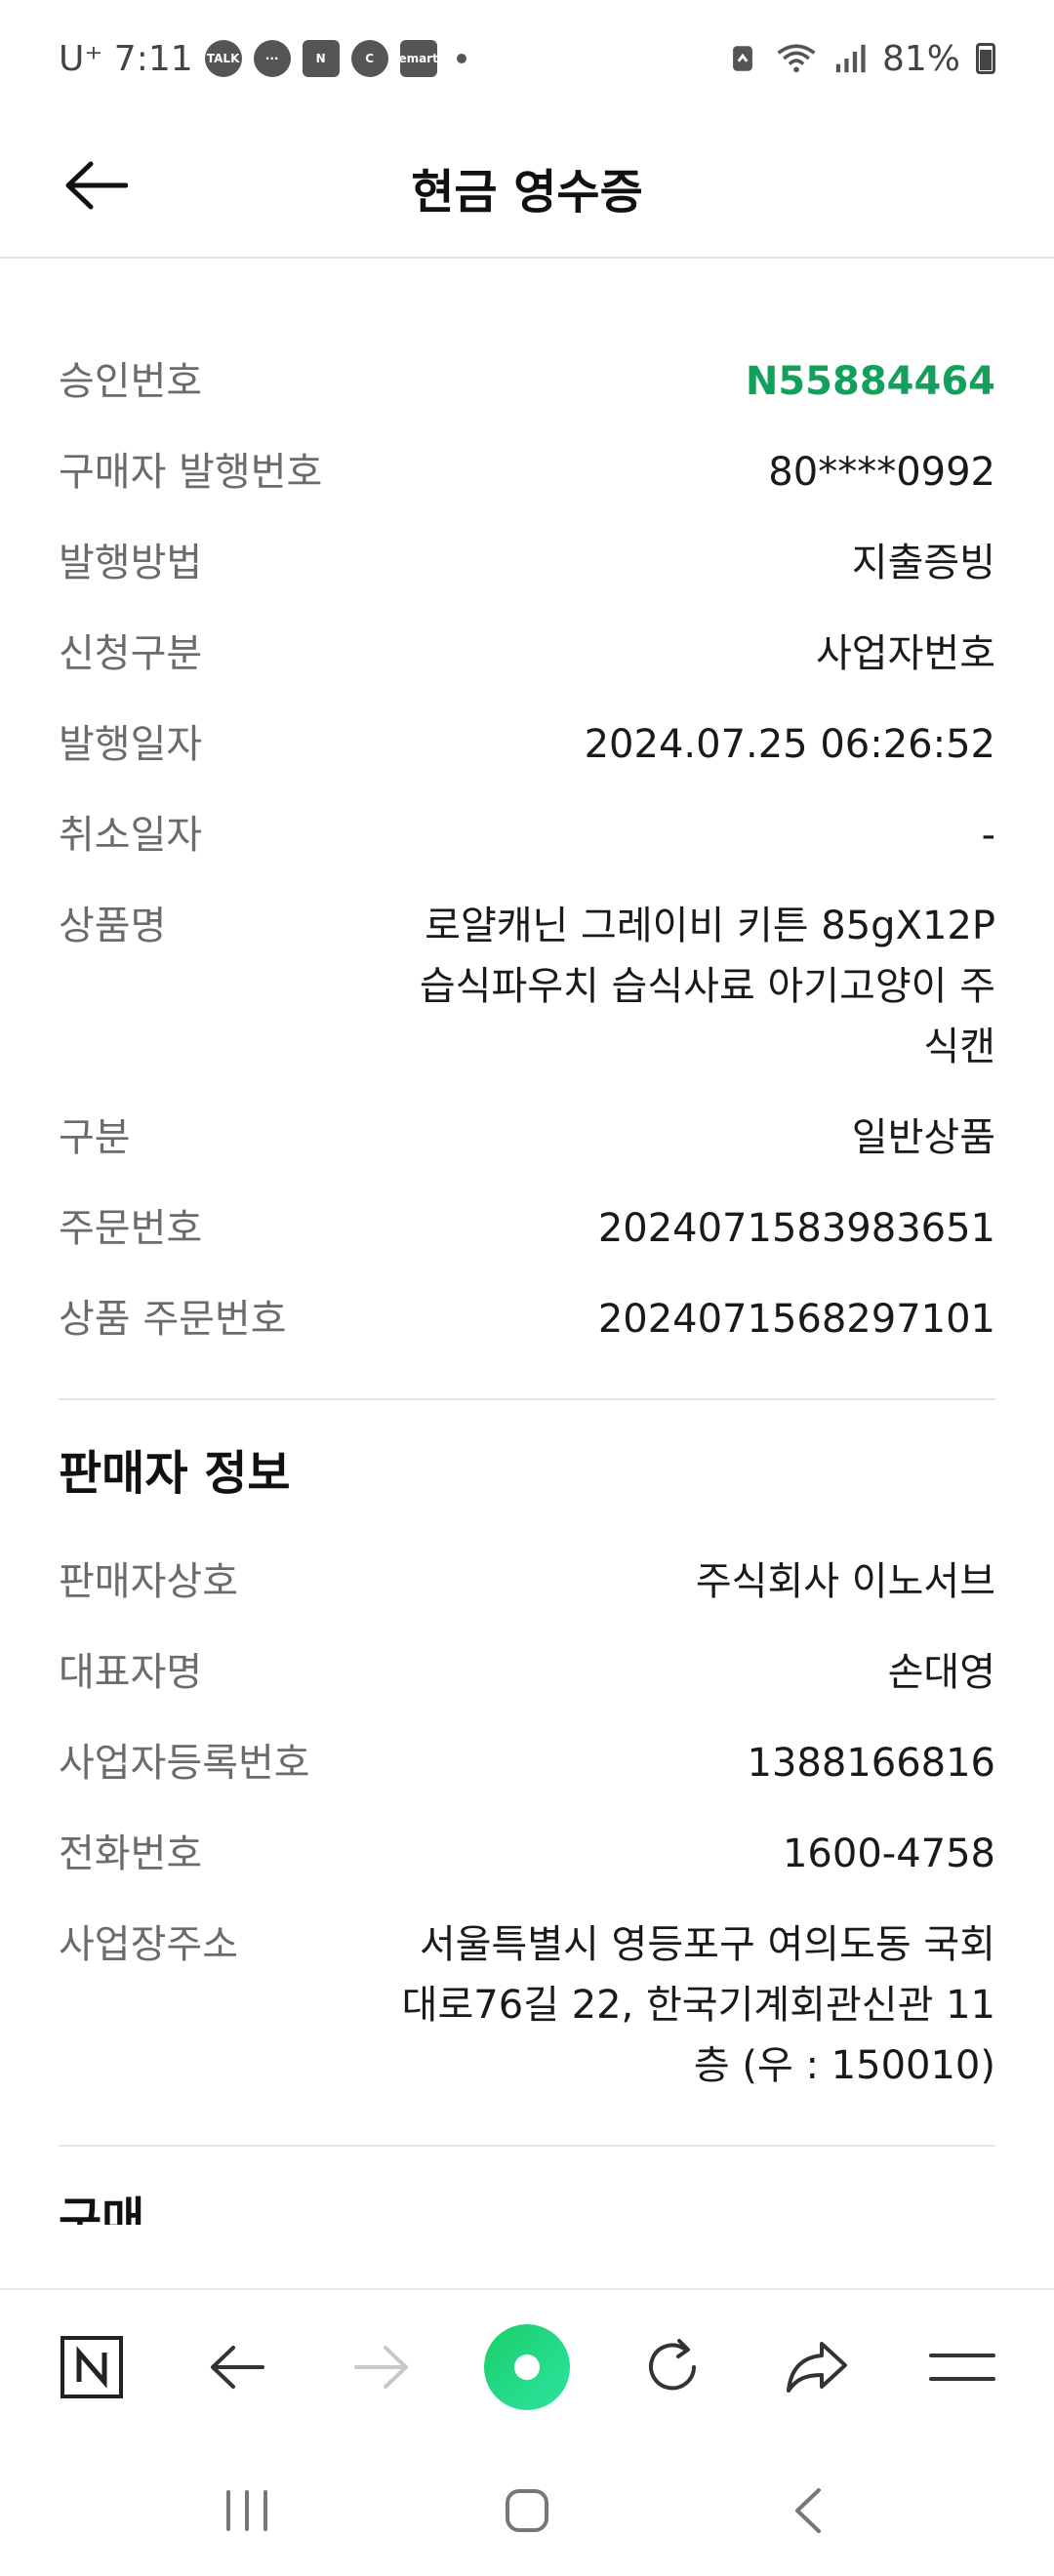  I want to click on back-button, so click(96, 185).